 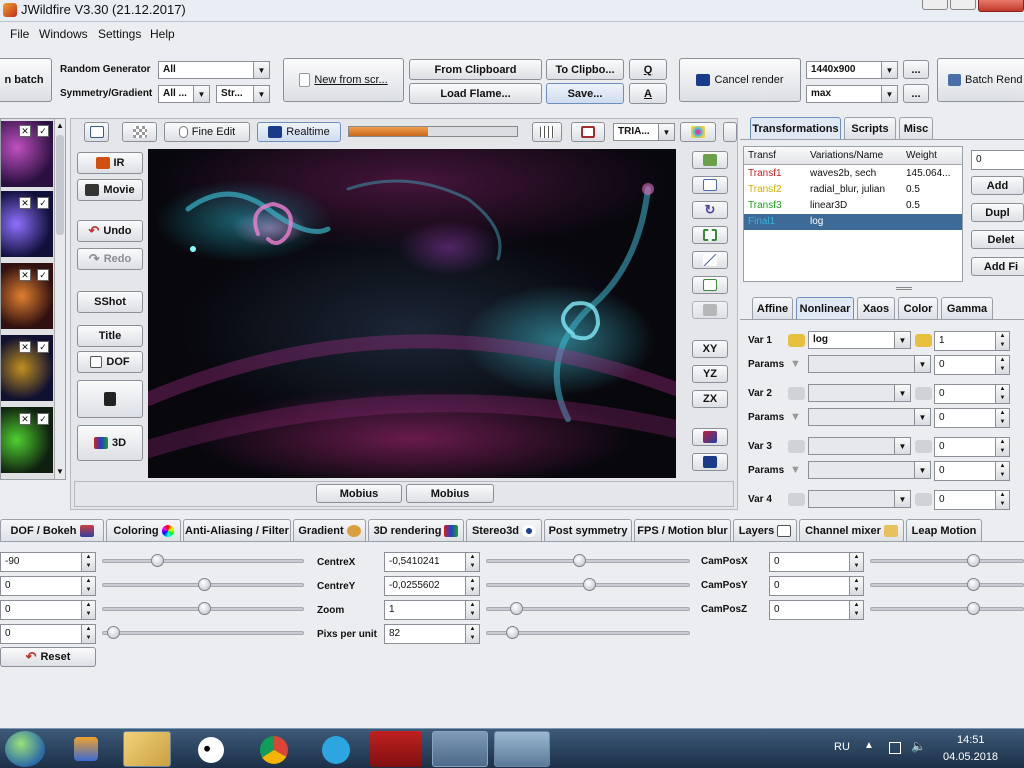 I want to click on zx-button: ZX, so click(x=710, y=399).